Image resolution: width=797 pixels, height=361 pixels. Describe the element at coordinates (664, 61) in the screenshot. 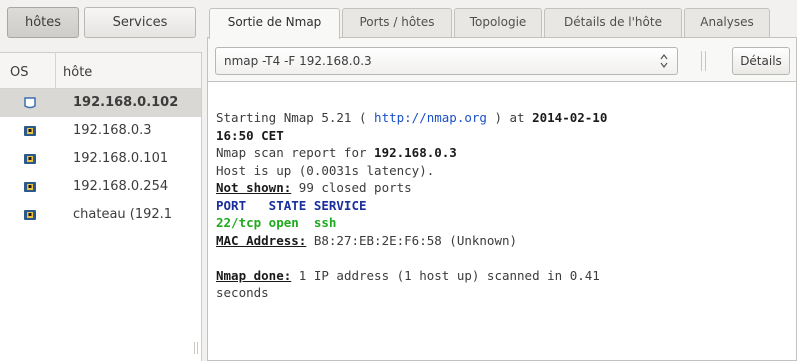

I see `spinner-arrows-icon` at that location.